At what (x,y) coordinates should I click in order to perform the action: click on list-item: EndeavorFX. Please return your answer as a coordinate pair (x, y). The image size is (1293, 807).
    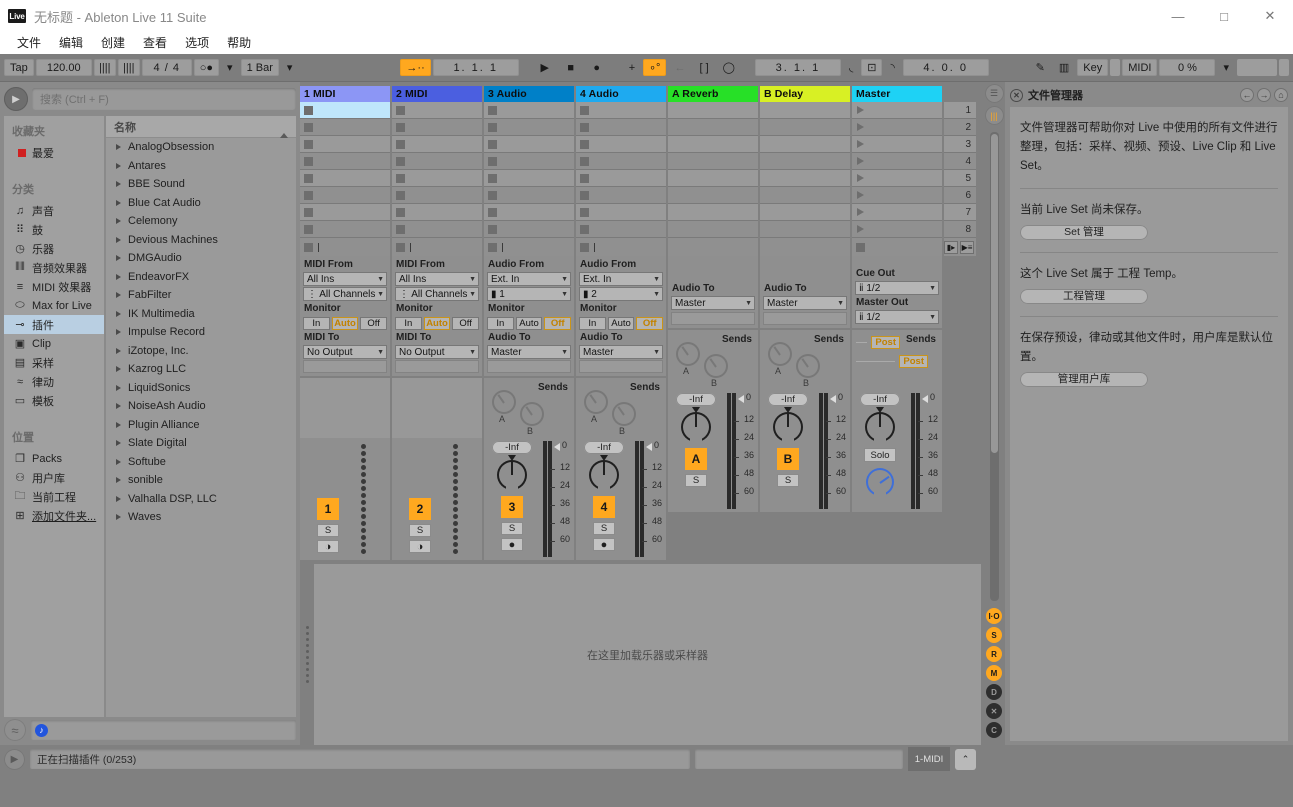
    Looking at the image, I should click on (201, 277).